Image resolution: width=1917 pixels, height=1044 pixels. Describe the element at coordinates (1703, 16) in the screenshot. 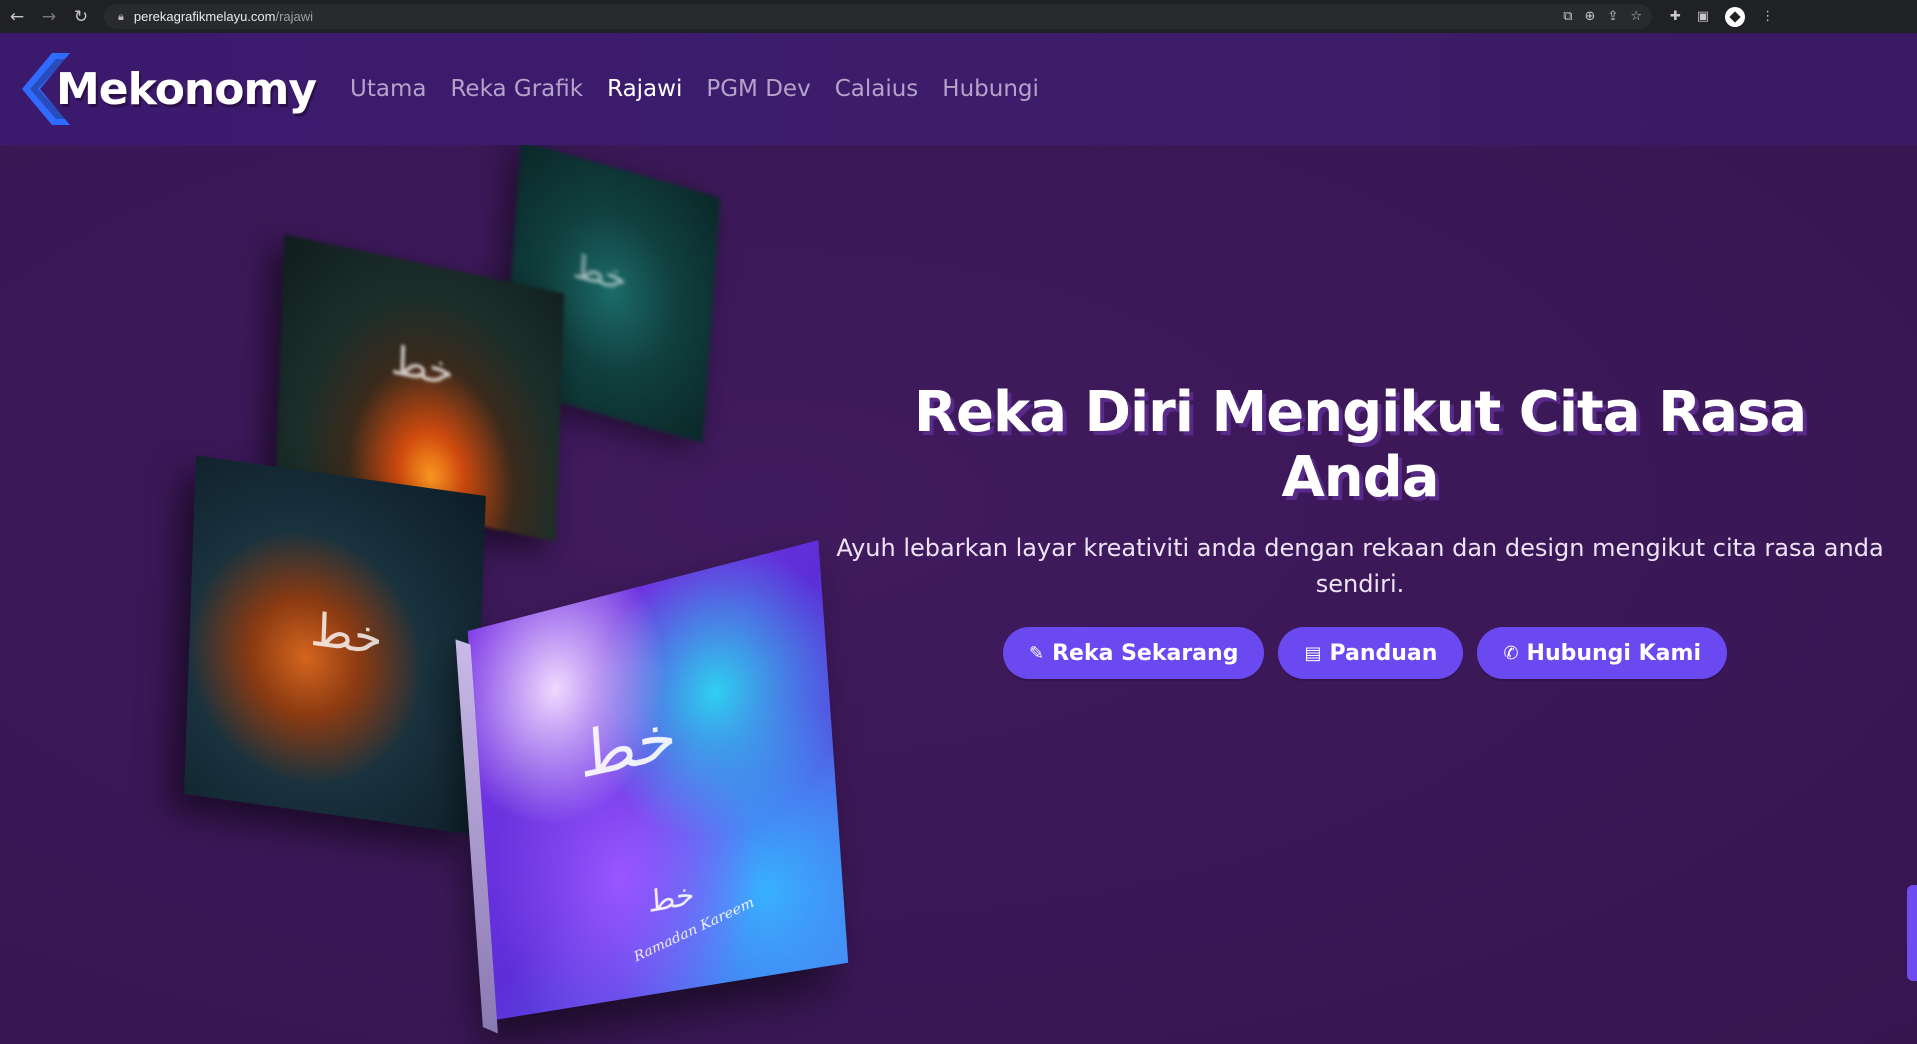

I see `sidepanel-icon: ▣` at that location.